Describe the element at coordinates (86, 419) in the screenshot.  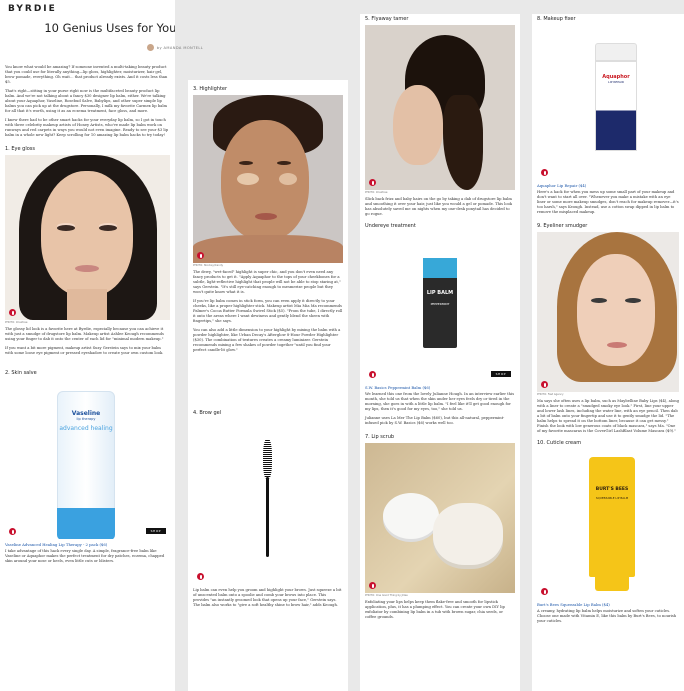
I see `vaseline-sub-label: lip therapy` at that location.